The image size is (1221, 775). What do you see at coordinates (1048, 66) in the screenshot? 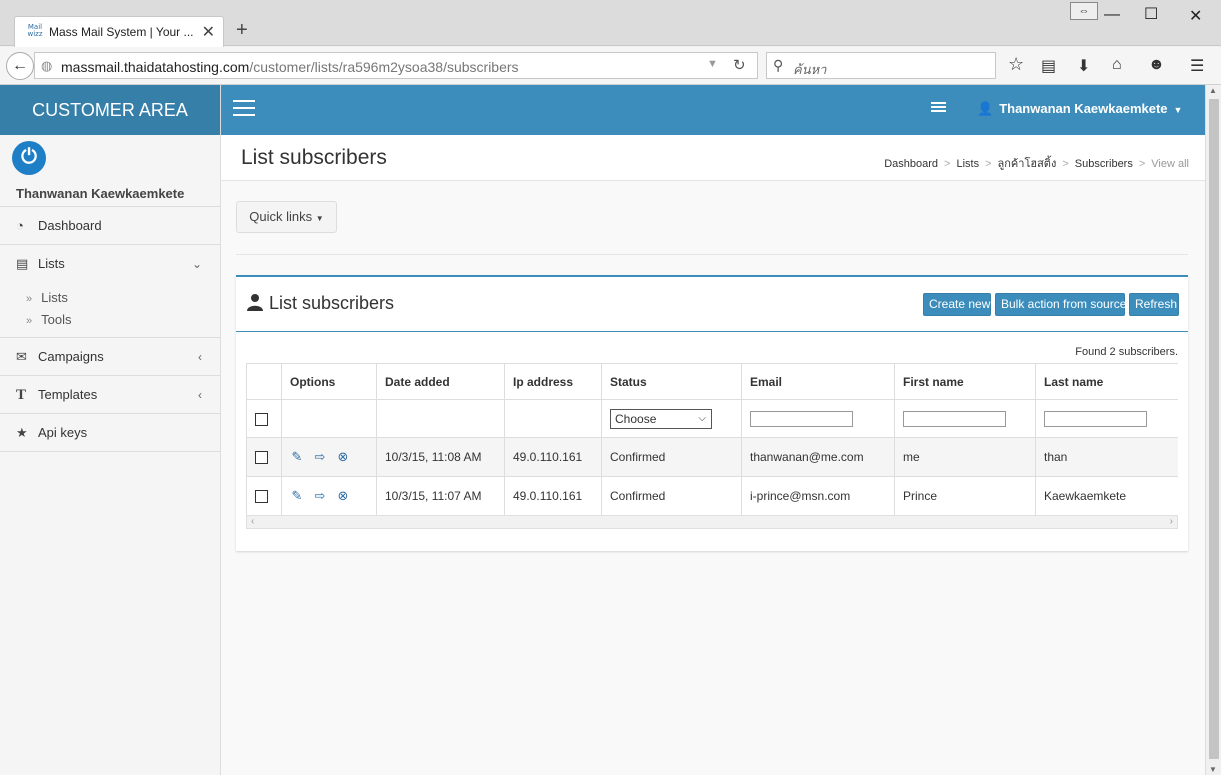
I see `reading-list-icon: ▤` at bounding box center [1048, 66].